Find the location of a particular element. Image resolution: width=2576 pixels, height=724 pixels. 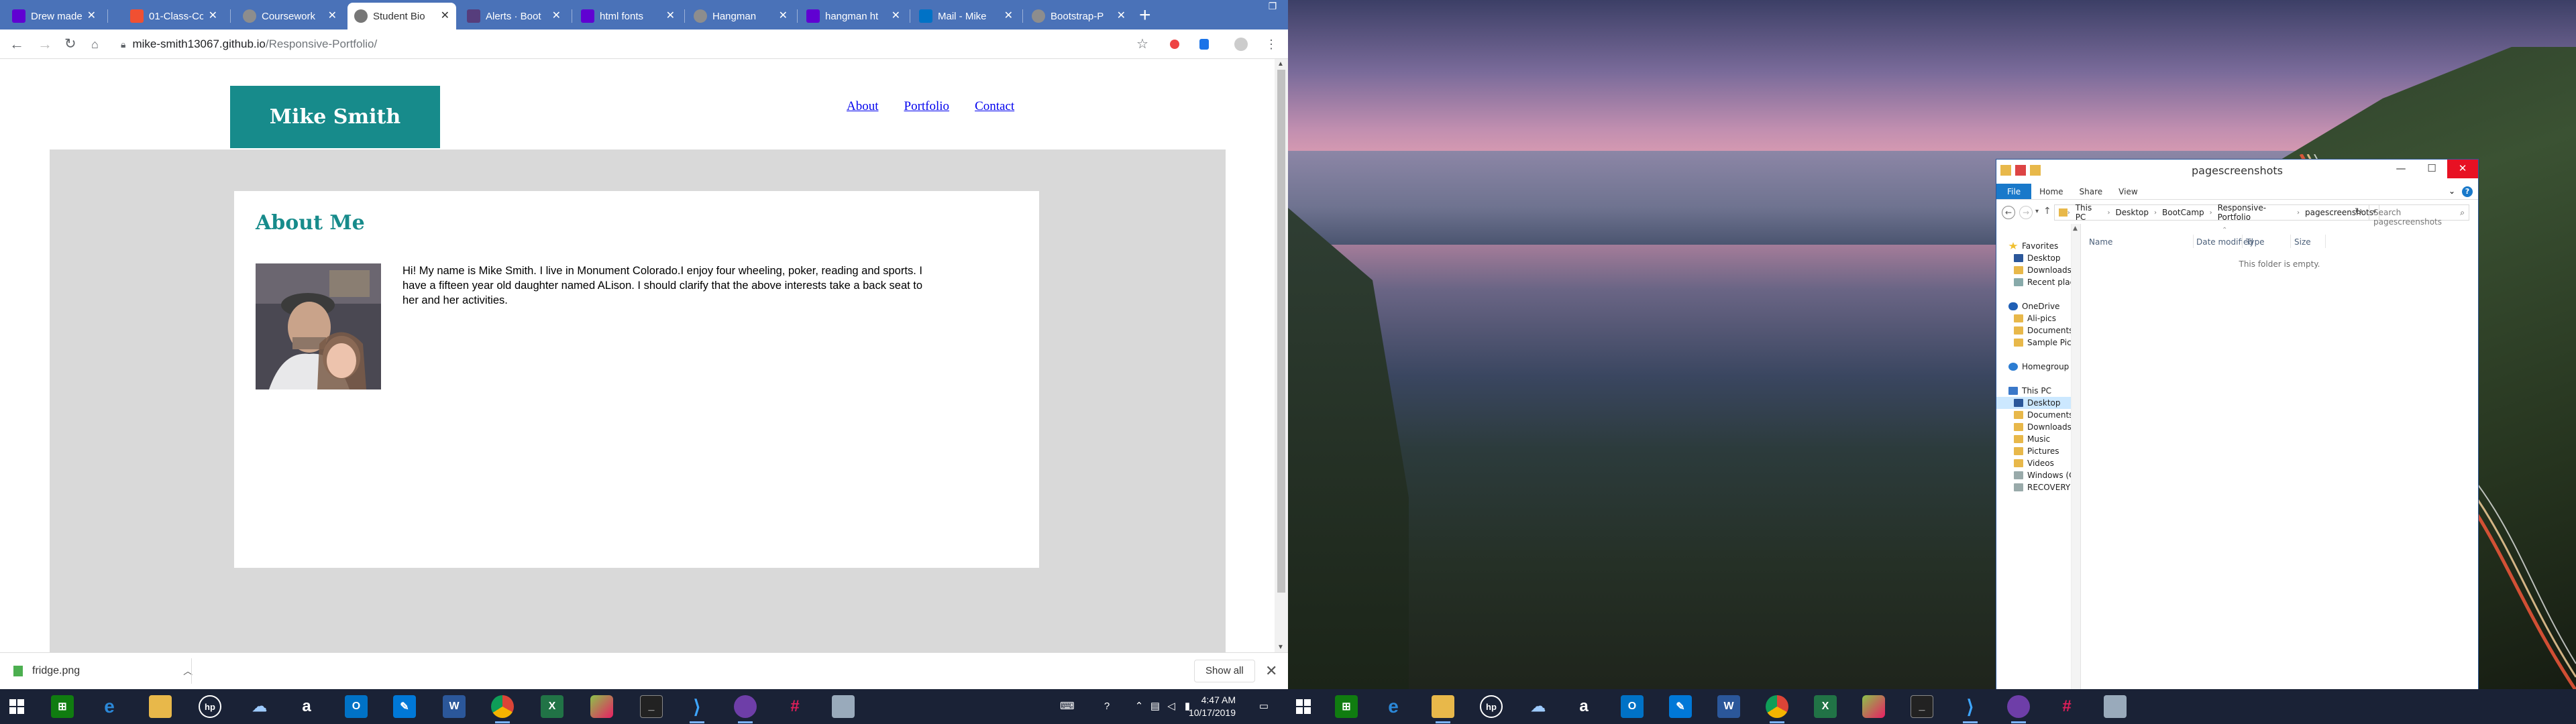

tab-3-active: Student Bio ✕ is located at coordinates (401, 16).